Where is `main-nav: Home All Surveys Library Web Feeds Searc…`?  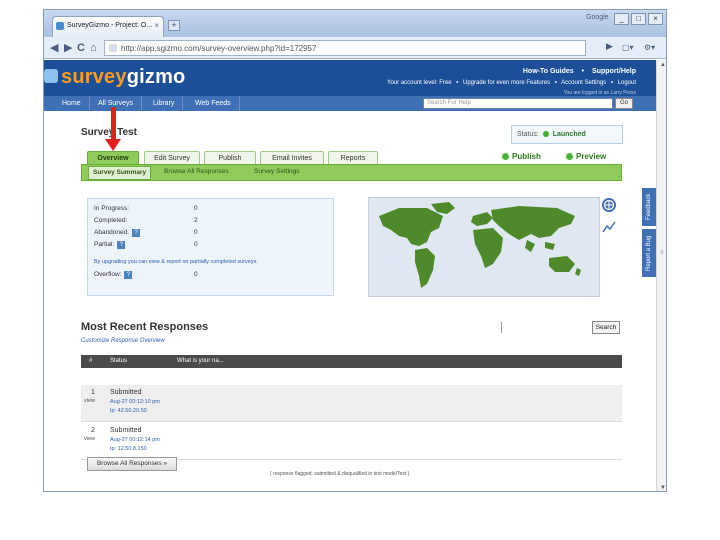 main-nav: Home All Surveys Library Web Feeds Searc… is located at coordinates (350, 103).